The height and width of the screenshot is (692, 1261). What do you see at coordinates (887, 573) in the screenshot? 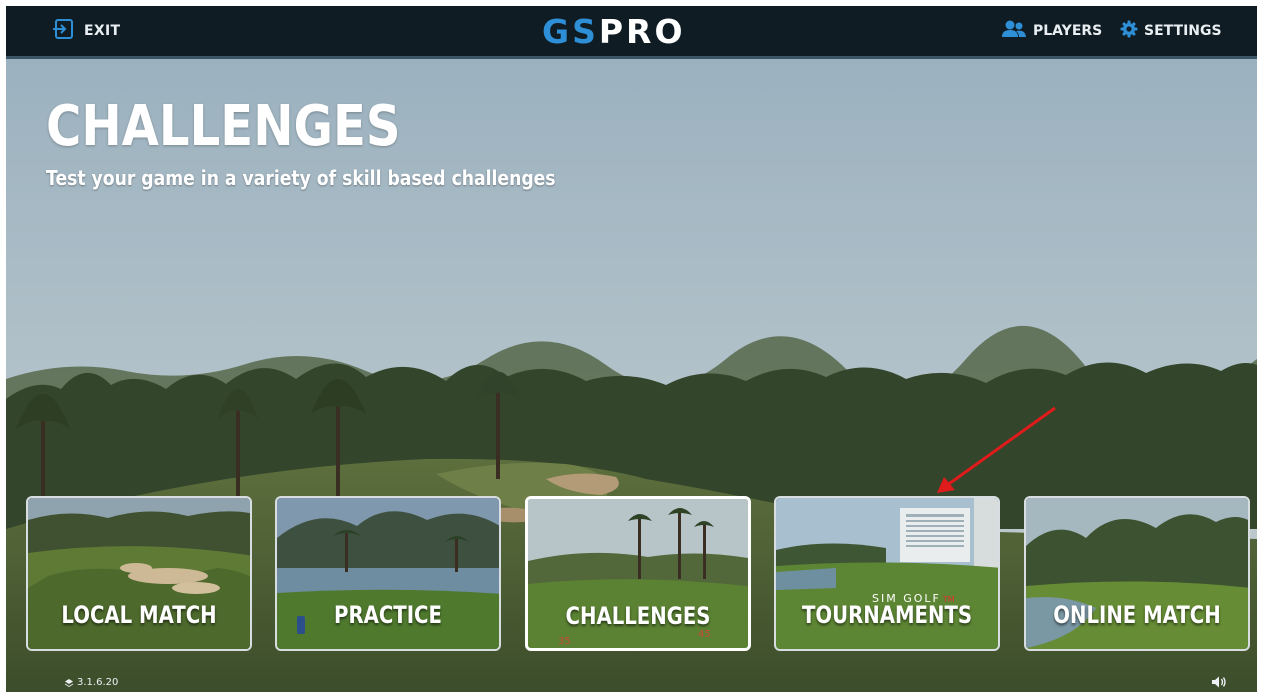
I see `mode-card-tournaments: SIM GOLF TM TOURNAMENTS` at bounding box center [887, 573].